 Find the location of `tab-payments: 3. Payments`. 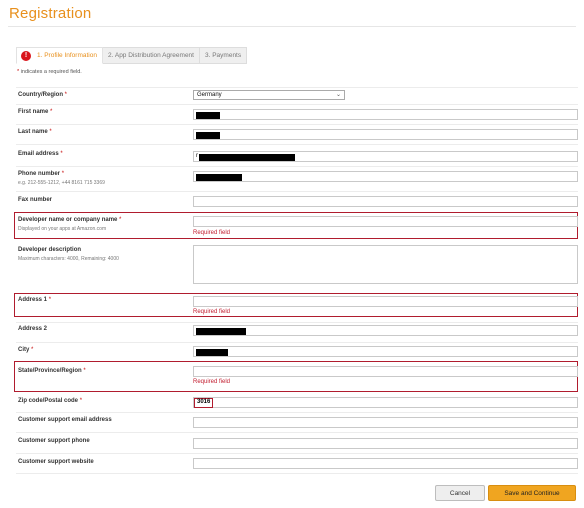

tab-payments: 3. Payments is located at coordinates (223, 55).